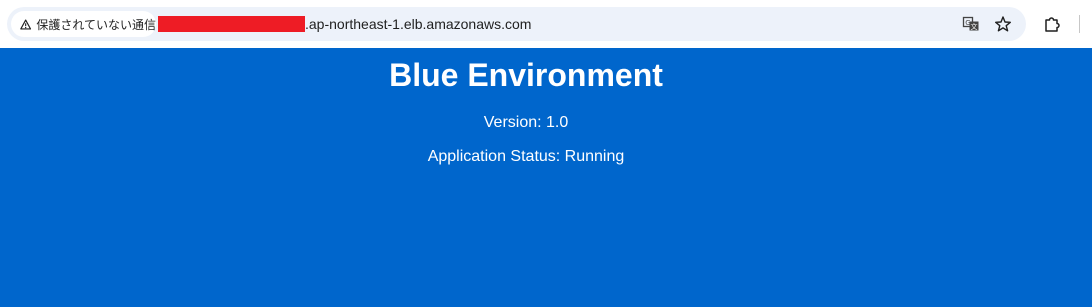 The width and height of the screenshot is (1092, 307). What do you see at coordinates (1079, 24) in the screenshot?
I see `toolbar-divider` at bounding box center [1079, 24].